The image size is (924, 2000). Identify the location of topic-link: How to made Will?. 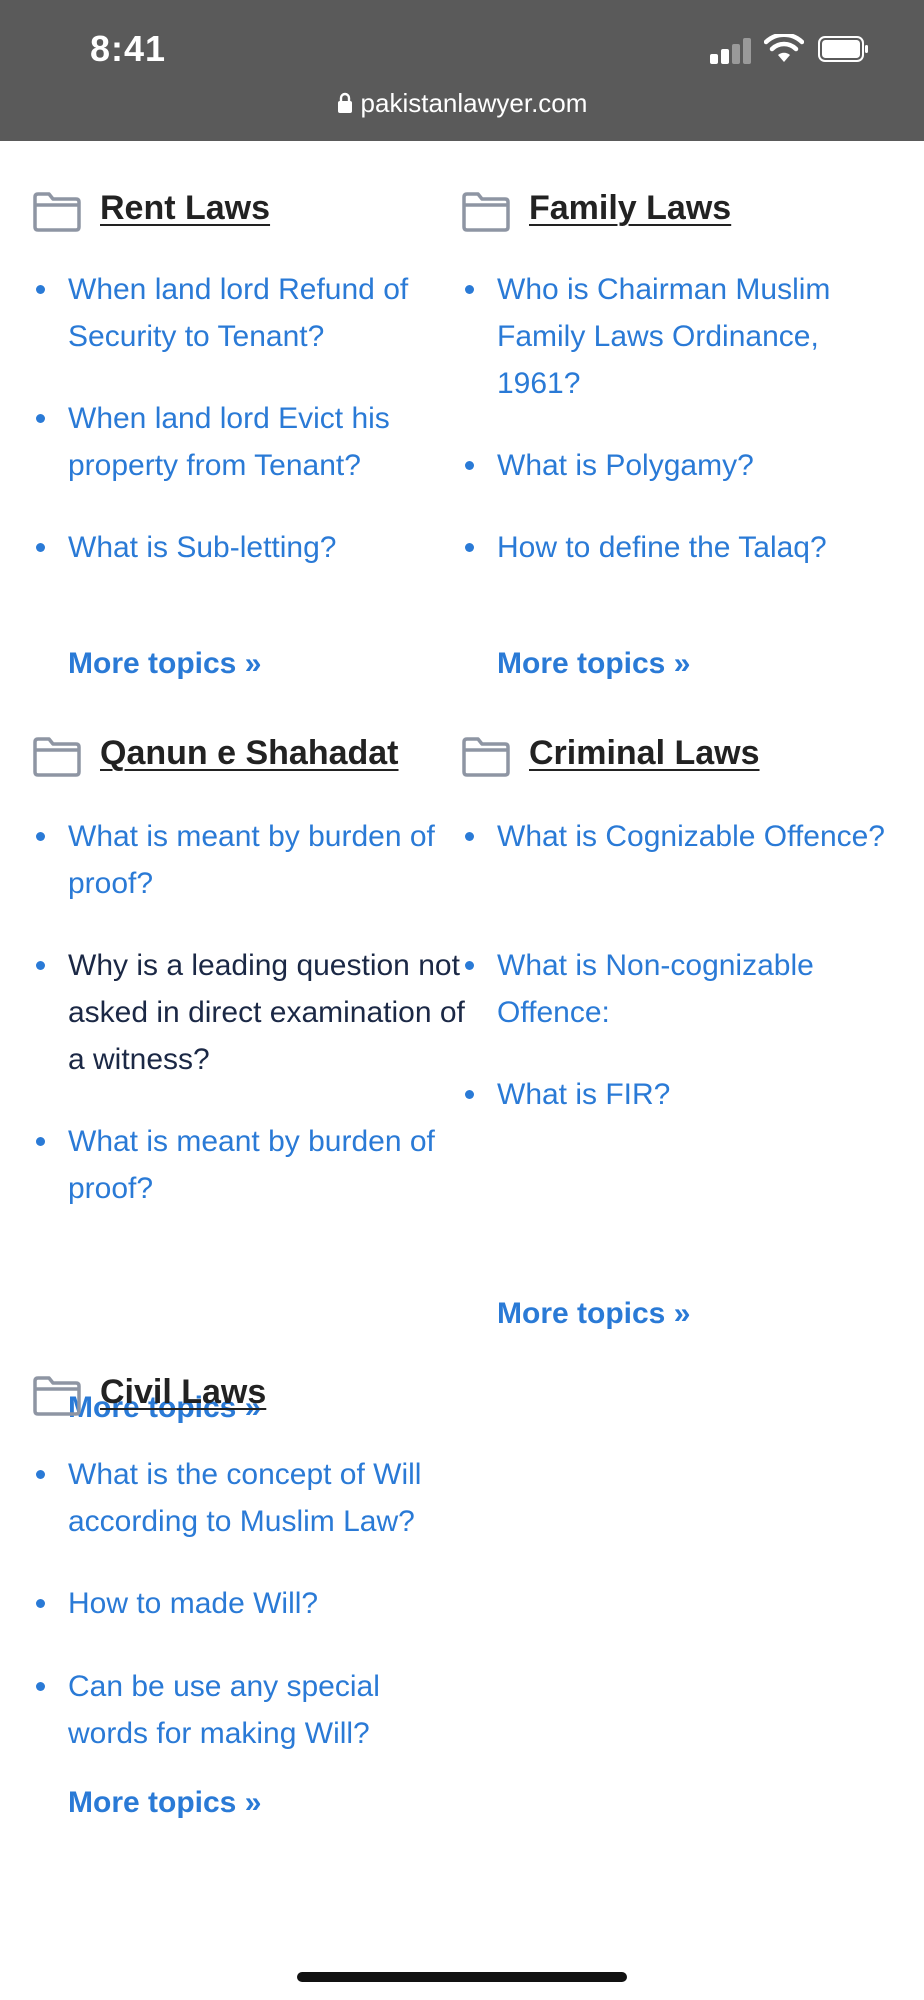
(268, 1603).